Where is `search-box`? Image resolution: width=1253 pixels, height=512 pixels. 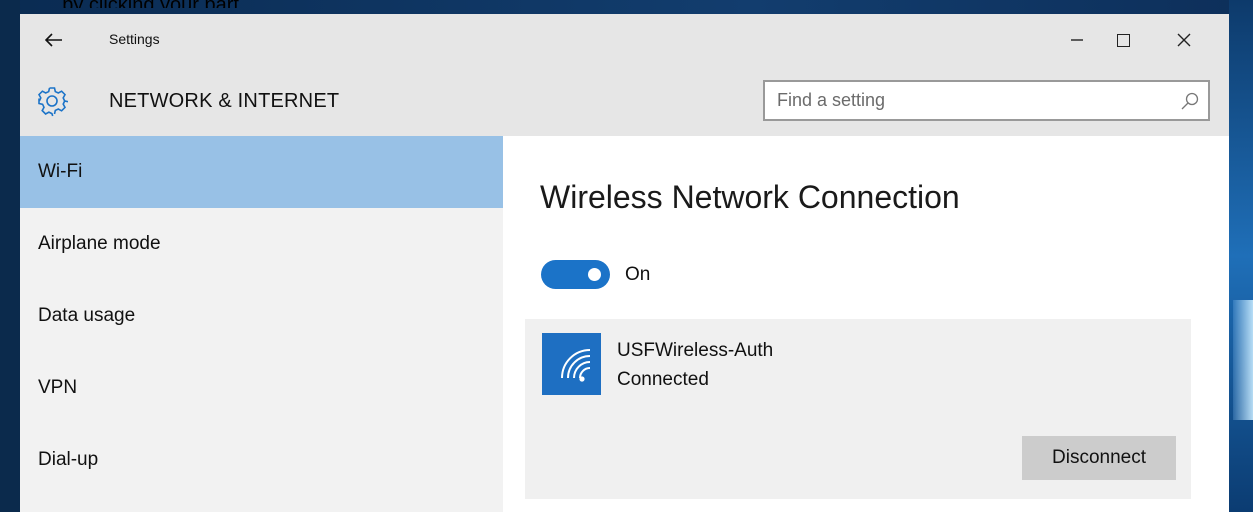
search-box is located at coordinates (986, 100).